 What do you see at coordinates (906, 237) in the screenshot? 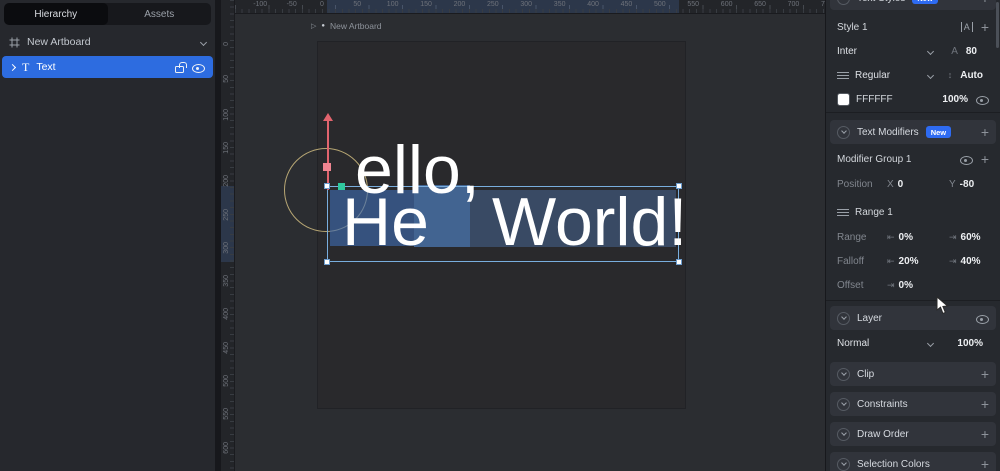
I see `range-start-field: 0%` at bounding box center [906, 237].